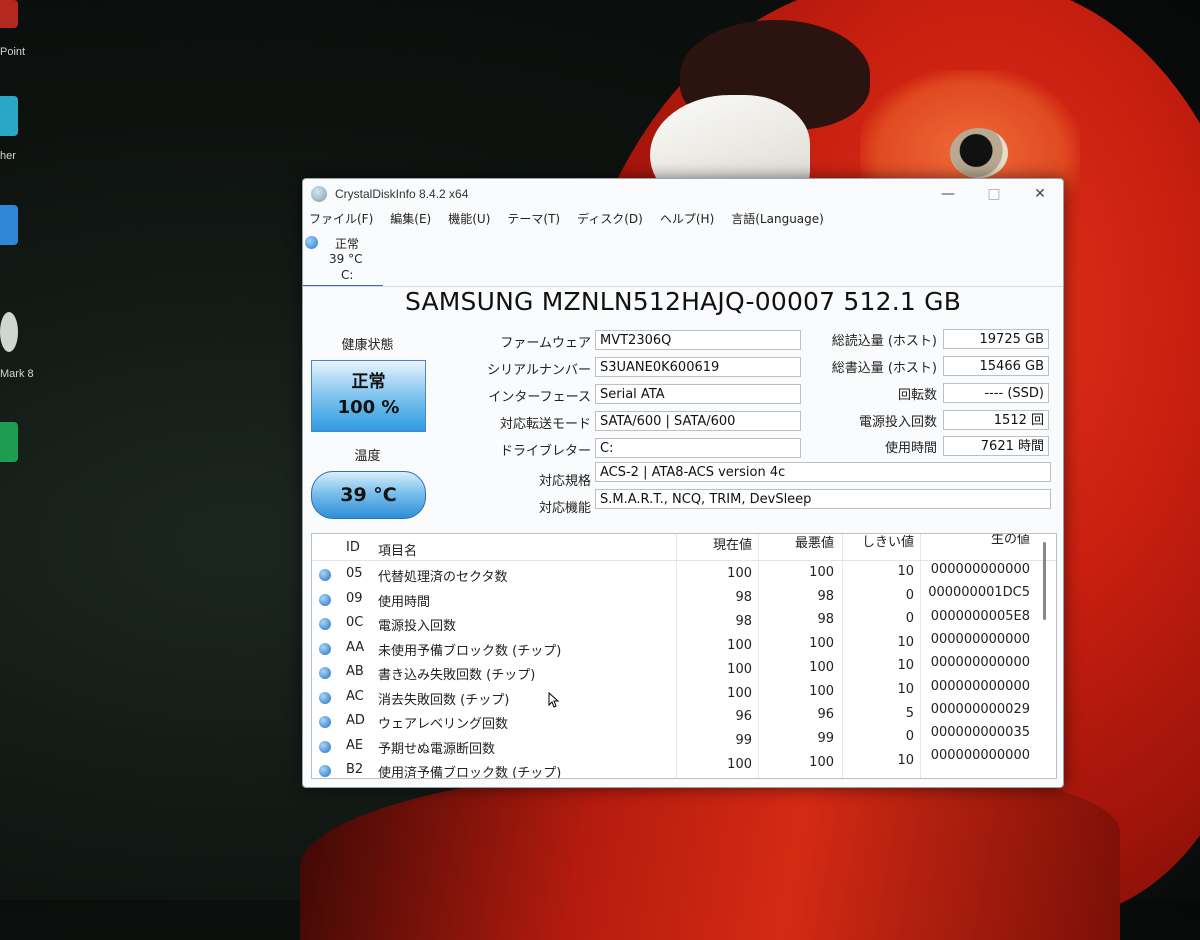  I want to click on disk-tab-c: 正常 39 °C C:, so click(343, 260).